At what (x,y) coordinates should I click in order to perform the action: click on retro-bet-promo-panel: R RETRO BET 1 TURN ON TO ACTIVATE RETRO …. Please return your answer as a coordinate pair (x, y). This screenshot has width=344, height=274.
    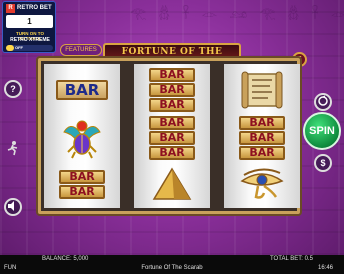
    Looking at the image, I should click on (29, 27).